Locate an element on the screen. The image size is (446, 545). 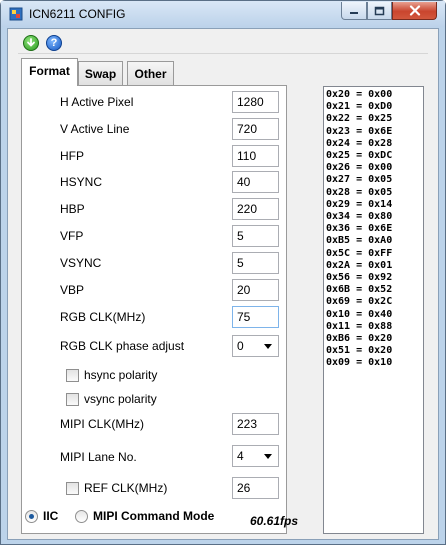
hfp-label: HFP is located at coordinates (72, 156).